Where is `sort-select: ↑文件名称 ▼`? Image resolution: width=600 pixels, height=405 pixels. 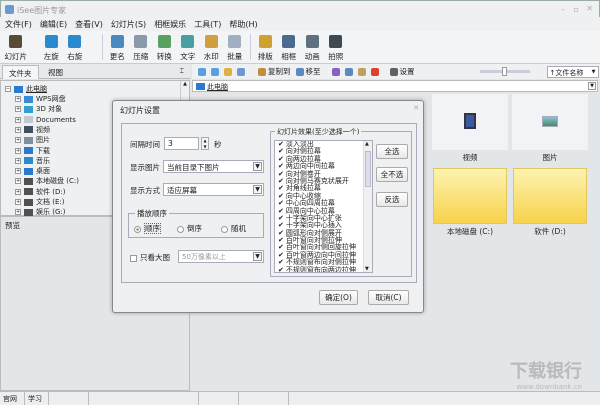 sort-select: ↑文件名称 ▼ is located at coordinates (572, 71).